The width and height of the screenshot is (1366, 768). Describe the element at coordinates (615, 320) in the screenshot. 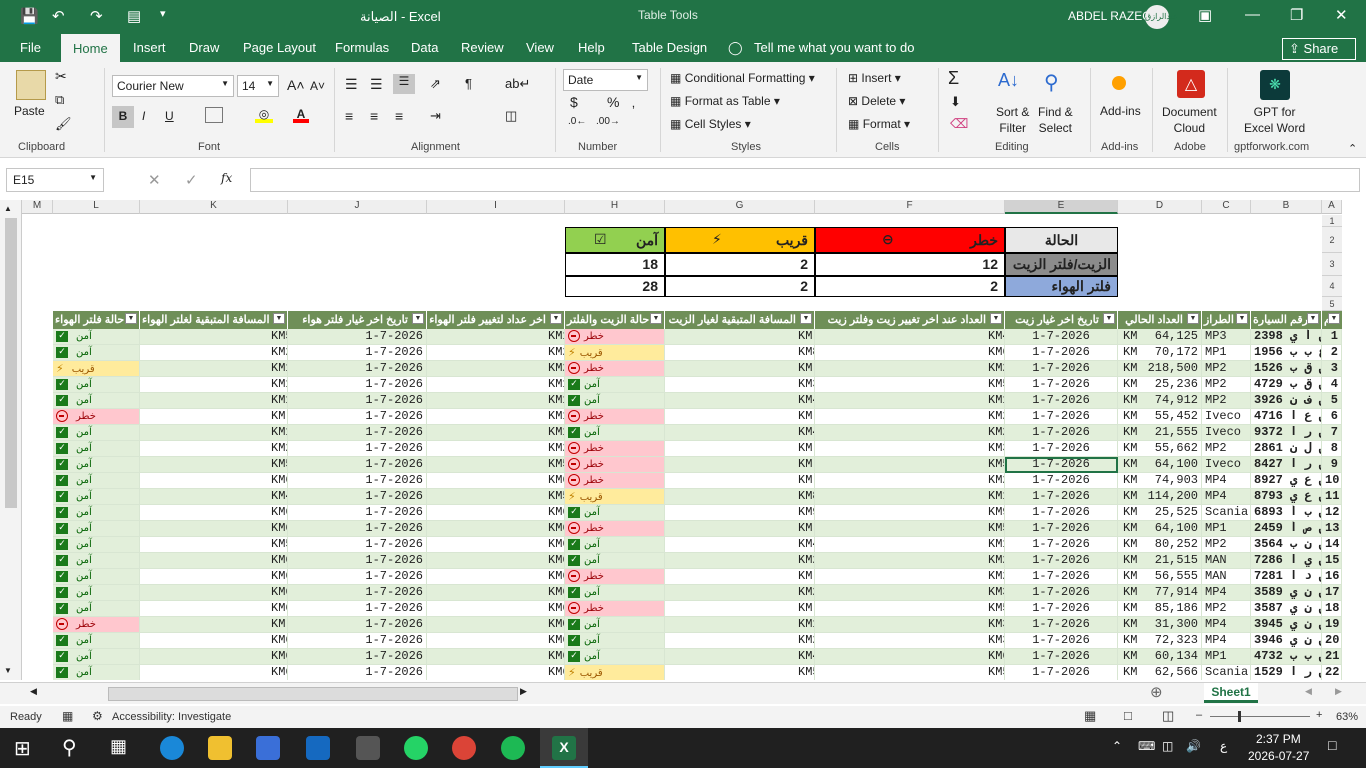

I see `table-header-h: حالة الزيت والفلتر ▼` at that location.